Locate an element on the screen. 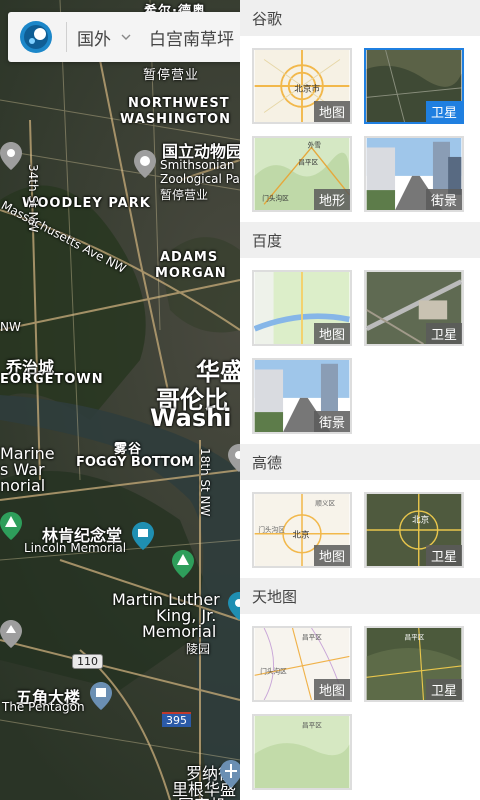 Image resolution: width=480 pixels, height=800 pixels. baidu-streetview-tile: 街景 is located at coordinates (302, 396).